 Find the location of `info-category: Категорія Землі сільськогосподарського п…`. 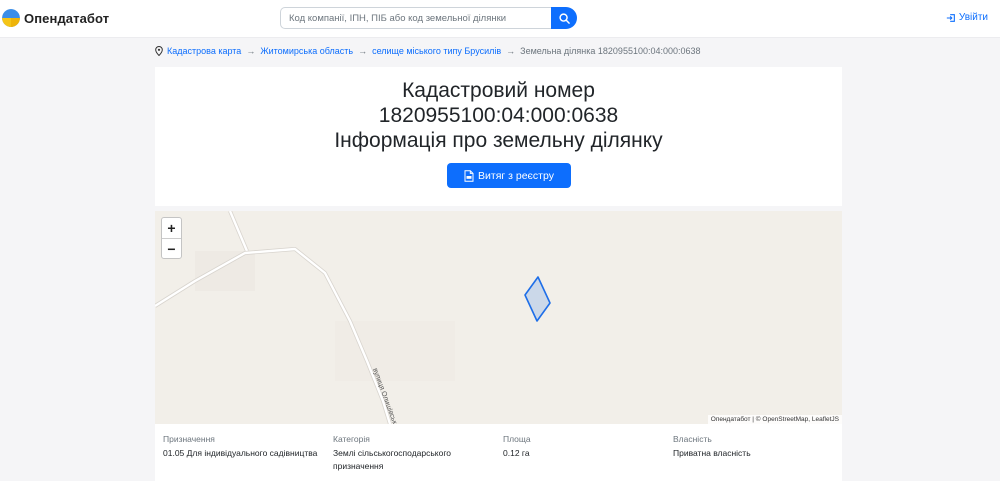

info-category: Категорія Землі сільськогосподарського п… is located at coordinates (413, 453).